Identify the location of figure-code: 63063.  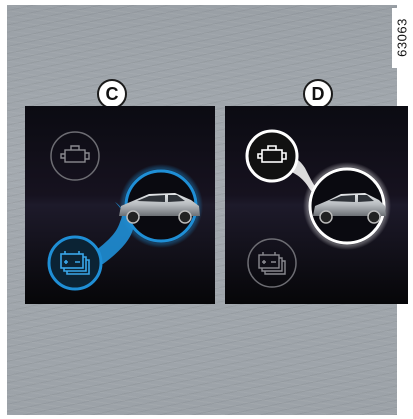
(402, 38).